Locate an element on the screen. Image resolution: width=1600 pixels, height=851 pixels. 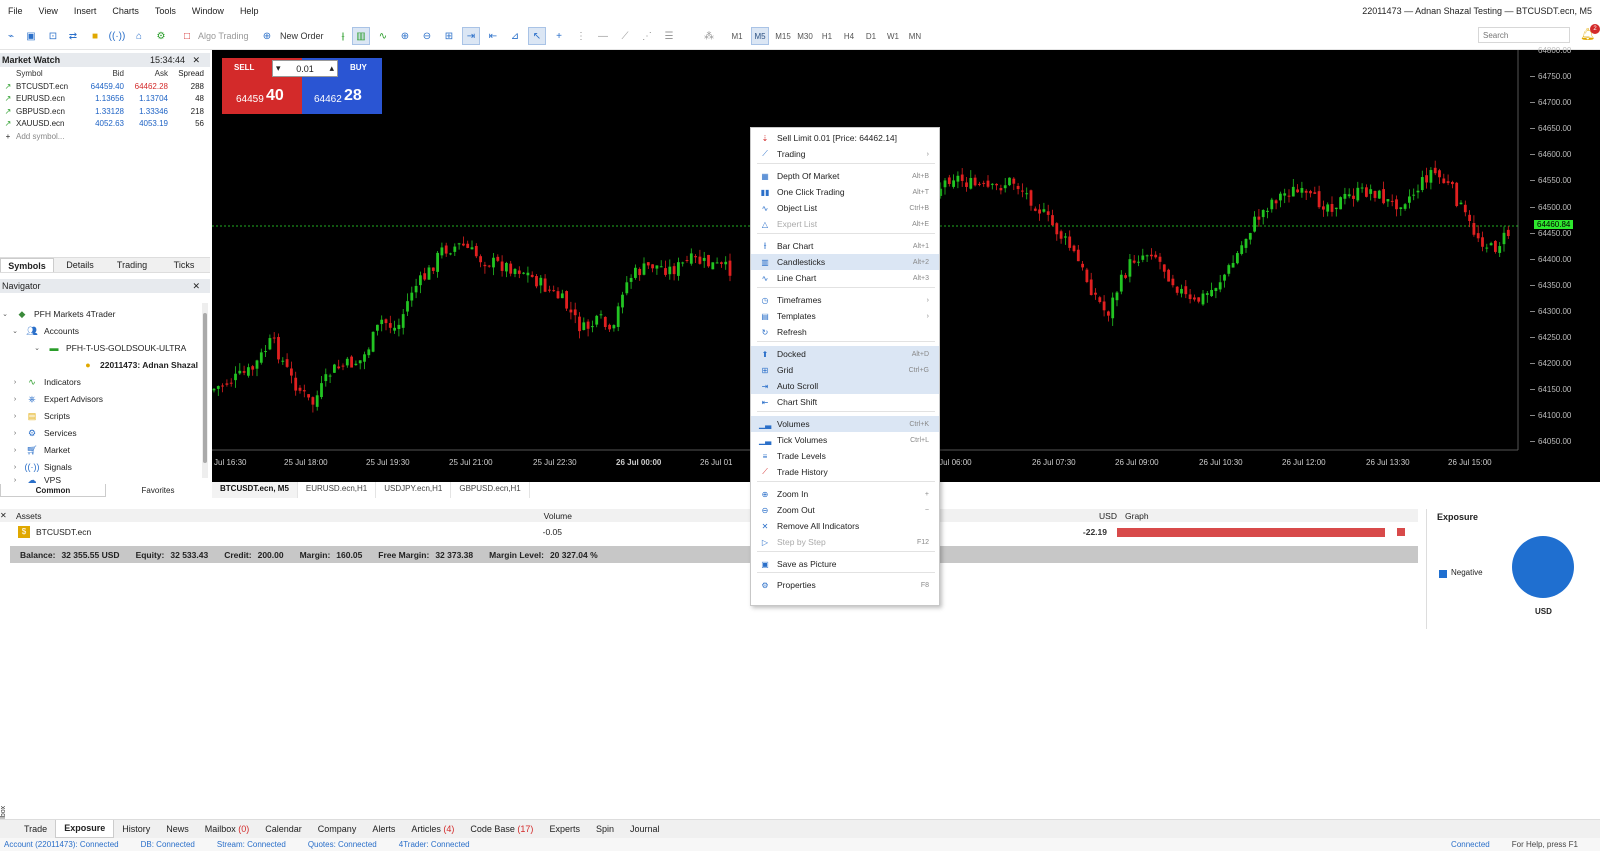
tab-chart-usdjpy: USDJPY.ecn,H1 is located at coordinates (414, 490).